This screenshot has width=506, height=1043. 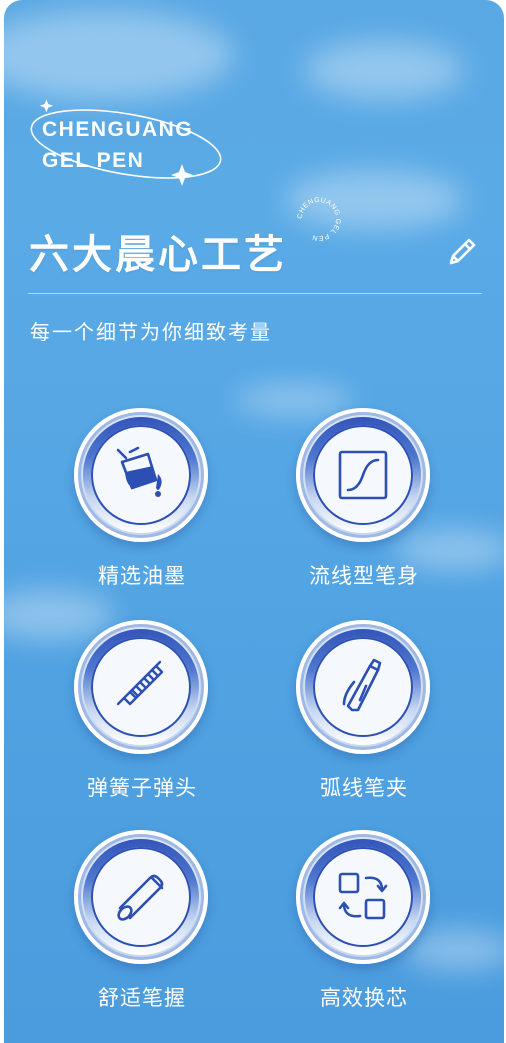 I want to click on logo-orbit-icon, so click(x=126, y=142).